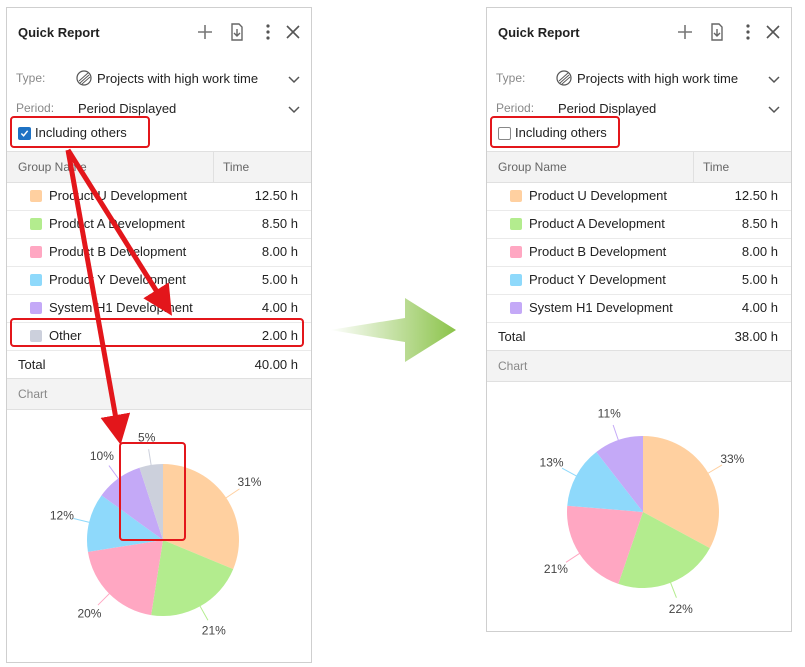 Image resolution: width=805 pixels, height=667 pixels. I want to click on pie-slice-label: 10%, so click(102, 456).